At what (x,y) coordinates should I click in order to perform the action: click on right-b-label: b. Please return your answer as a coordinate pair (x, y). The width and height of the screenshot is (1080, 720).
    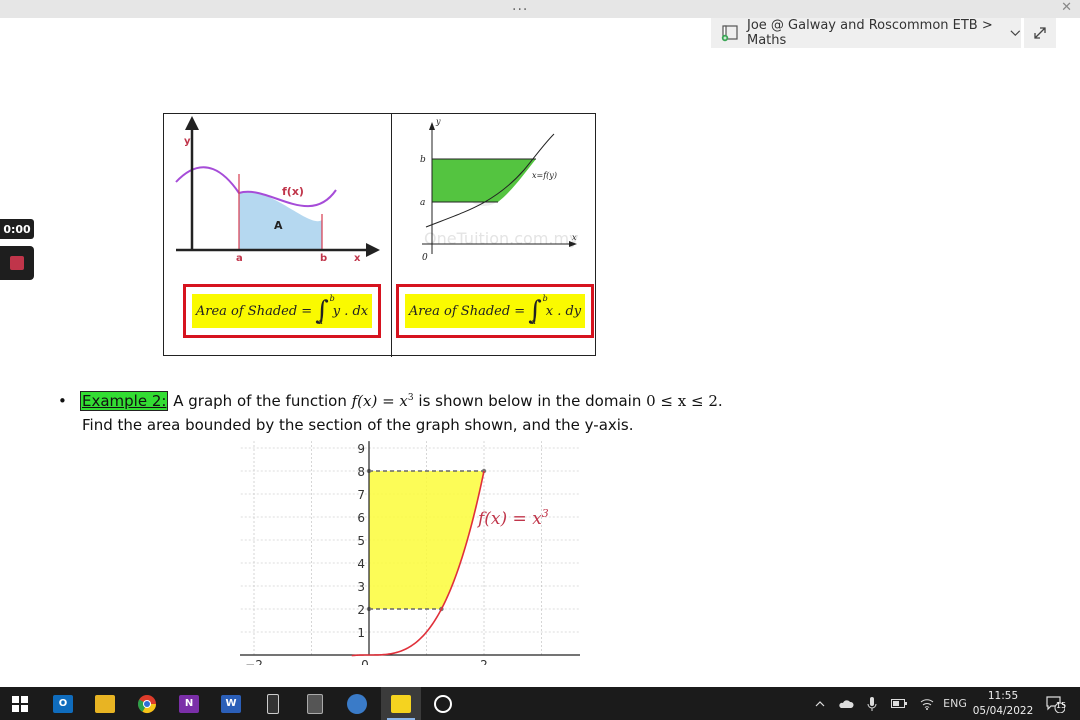
    Looking at the image, I should click on (423, 160).